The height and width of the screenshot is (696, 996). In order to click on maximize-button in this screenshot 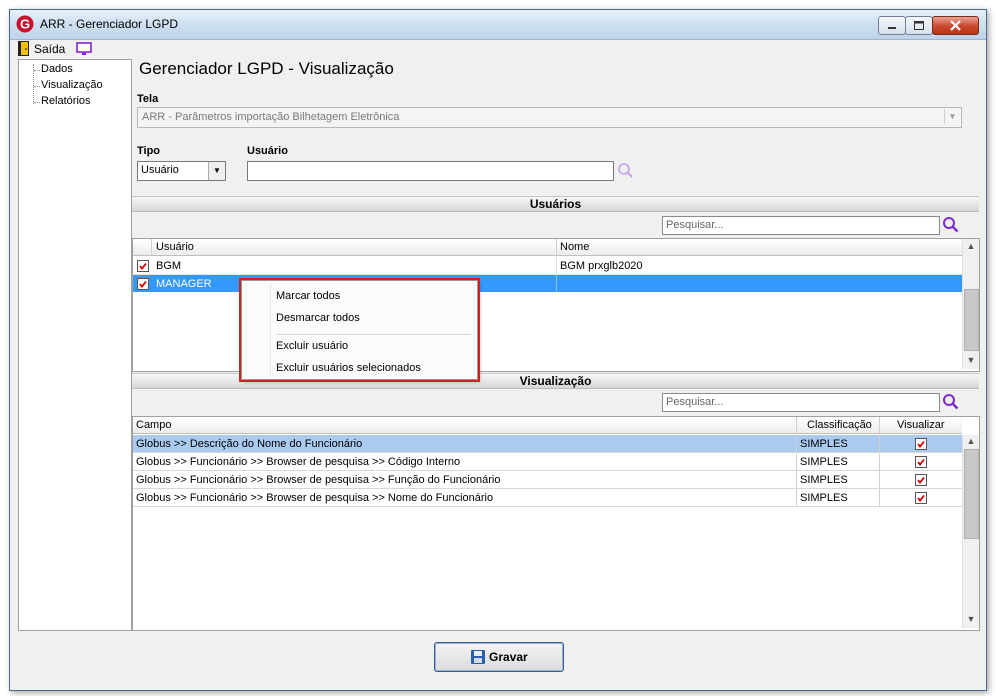, I will do `click(919, 25)`.